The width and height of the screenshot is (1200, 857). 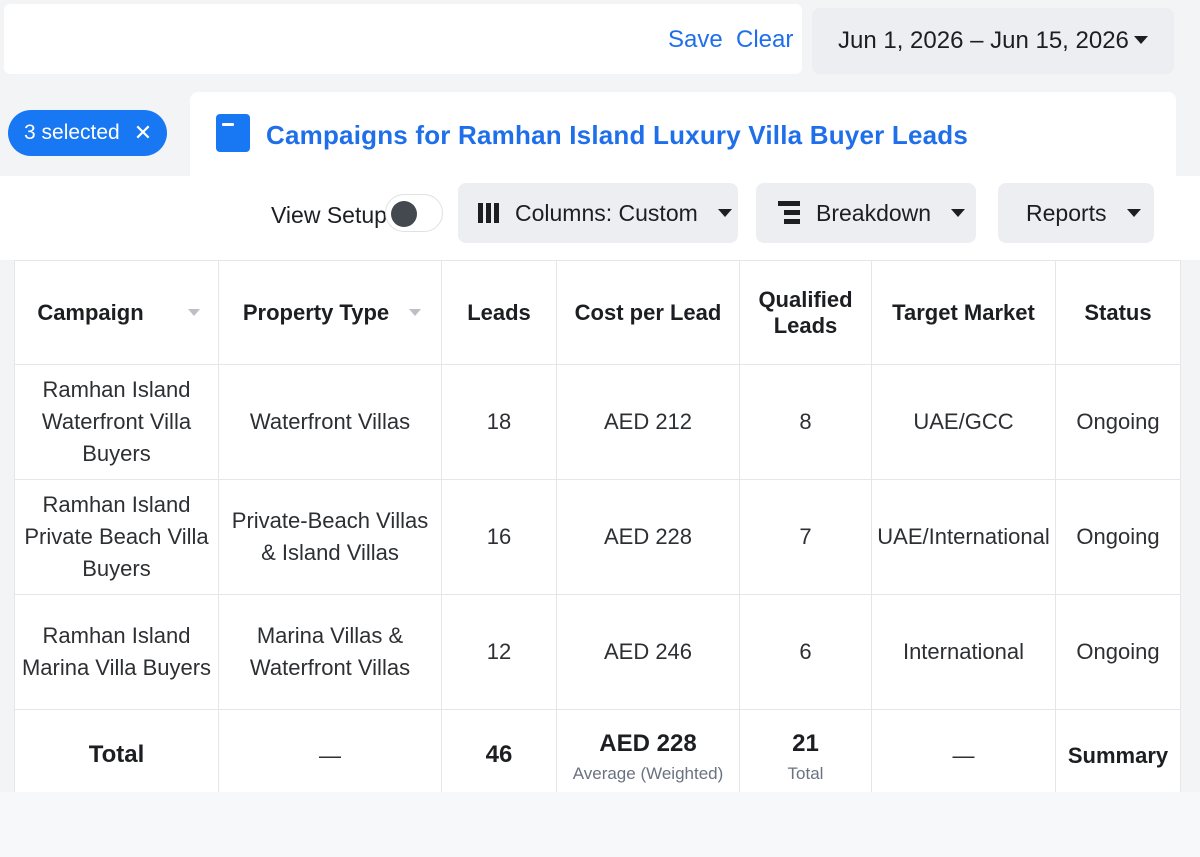 What do you see at coordinates (600, 824) in the screenshot?
I see `page-footer-area` at bounding box center [600, 824].